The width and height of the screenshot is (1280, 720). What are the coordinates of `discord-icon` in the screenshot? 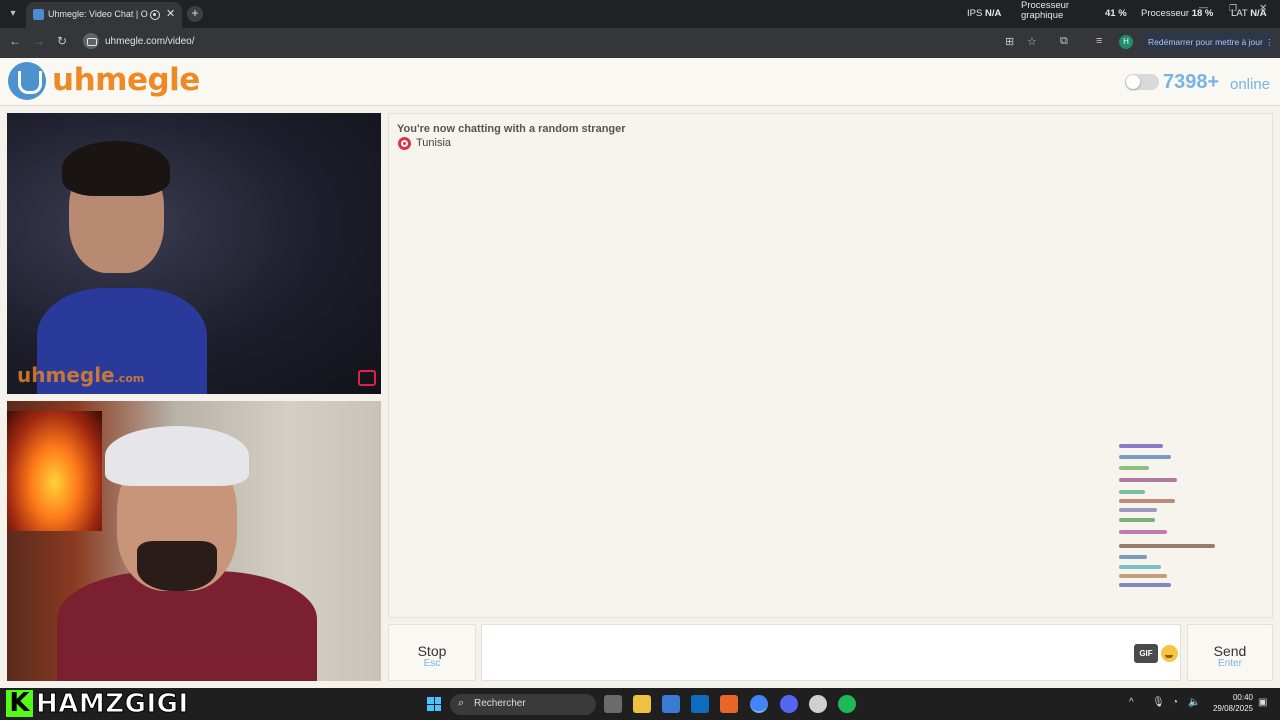 It's located at (789, 704).